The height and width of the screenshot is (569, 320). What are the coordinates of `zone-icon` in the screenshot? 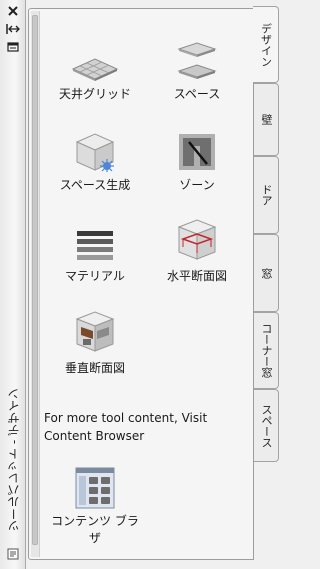 It's located at (197, 148).